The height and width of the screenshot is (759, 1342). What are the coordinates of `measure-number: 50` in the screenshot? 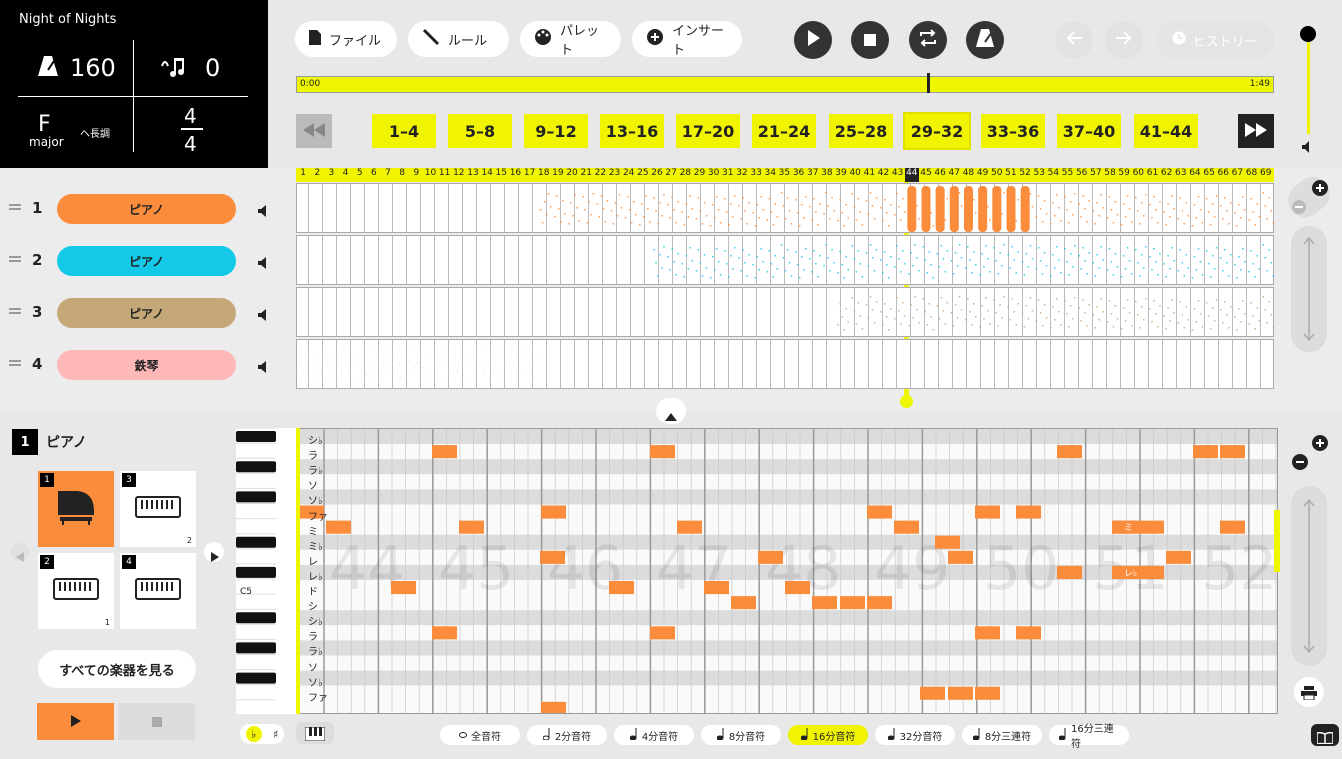 It's located at (997, 175).